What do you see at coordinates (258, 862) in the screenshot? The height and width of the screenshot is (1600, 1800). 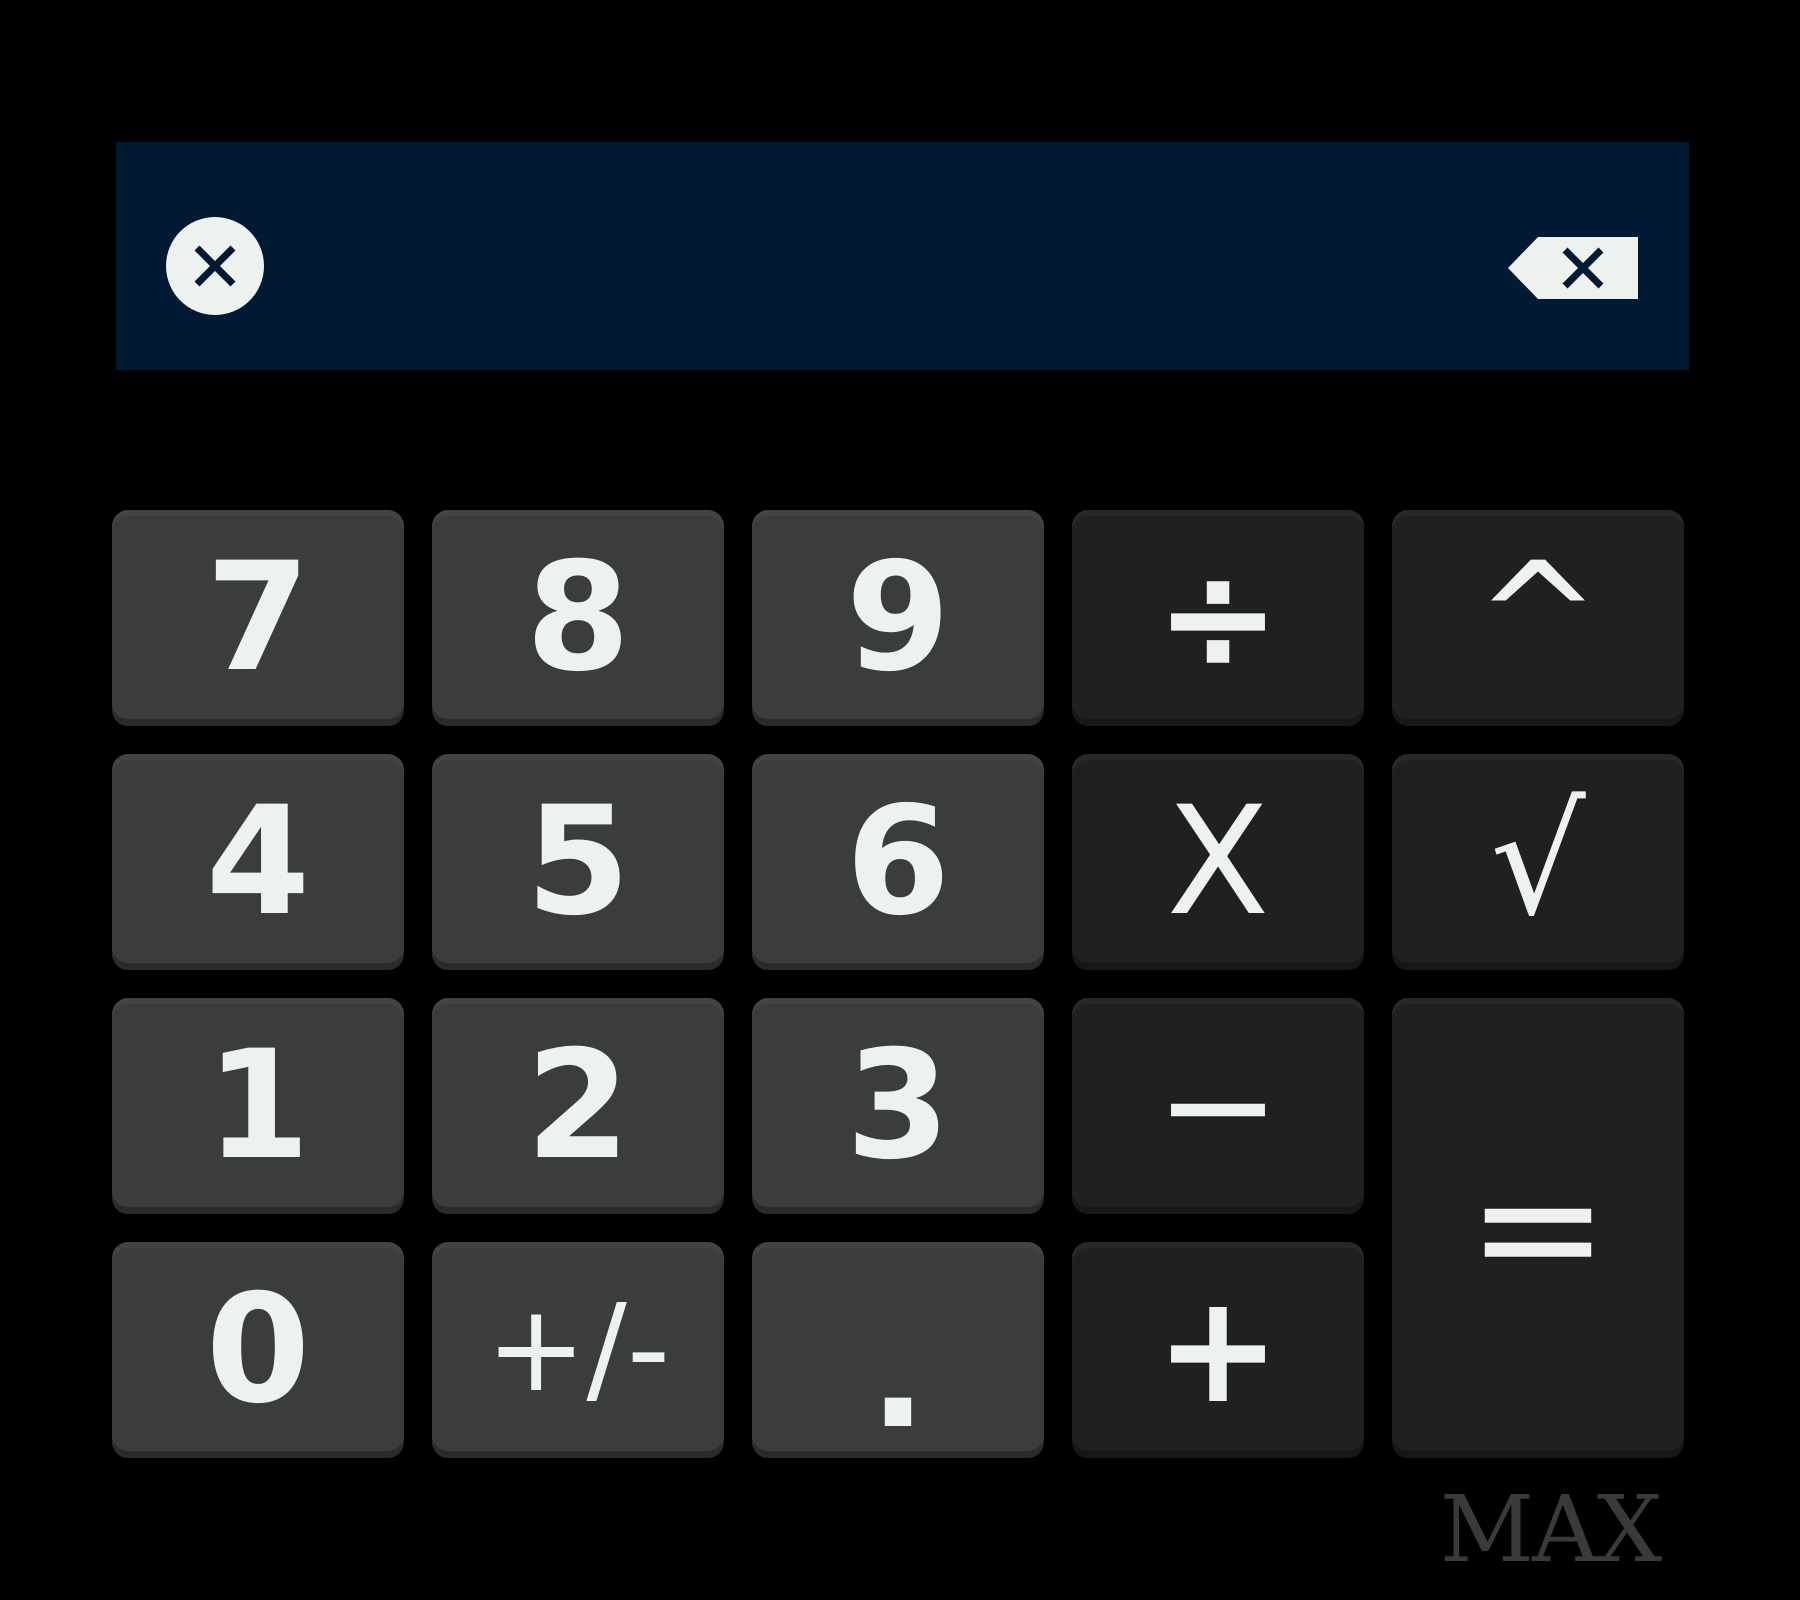 I see `key-4: 4` at bounding box center [258, 862].